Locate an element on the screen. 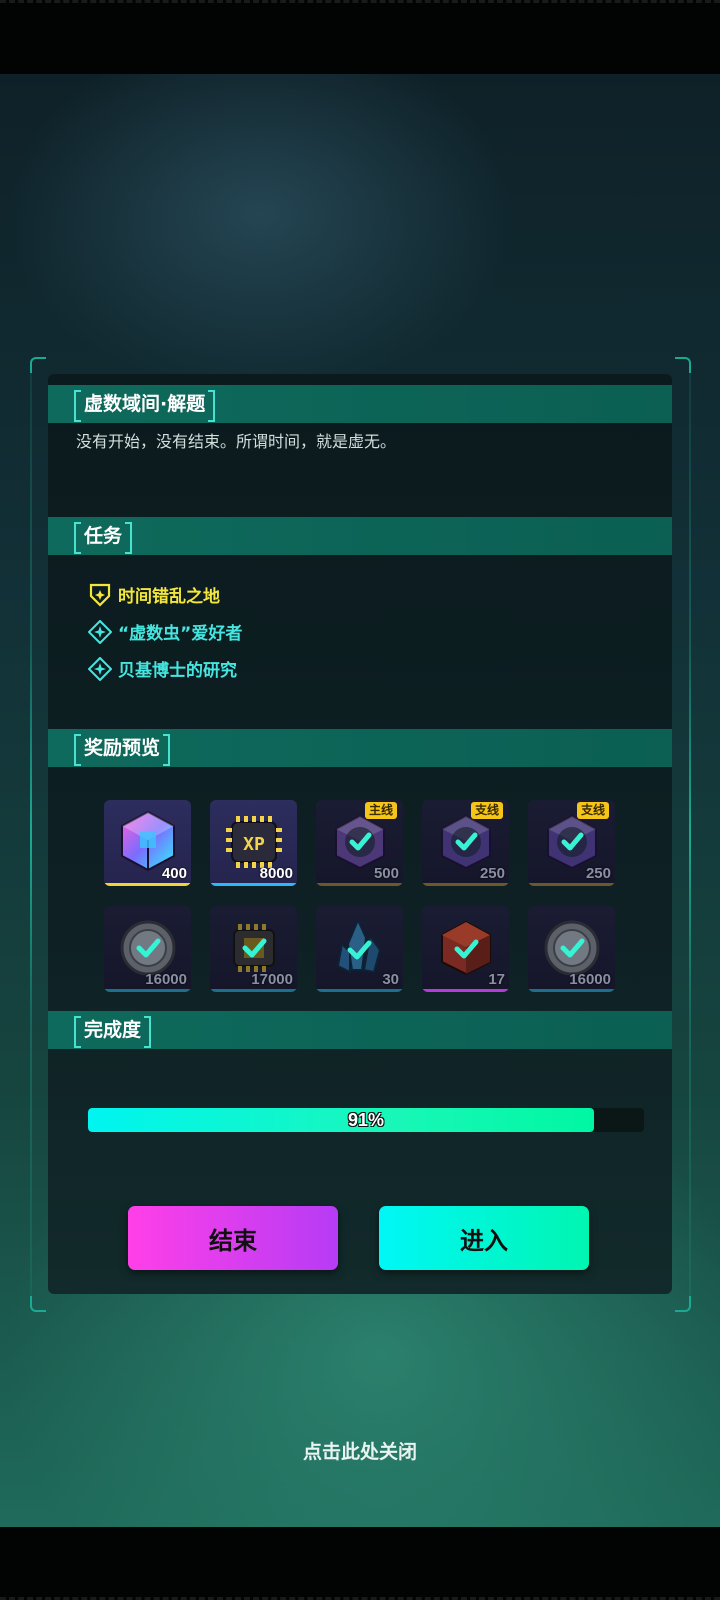 This screenshot has height=1600, width=720. section-title-description: 虚数域间·解题 is located at coordinates (144, 406).